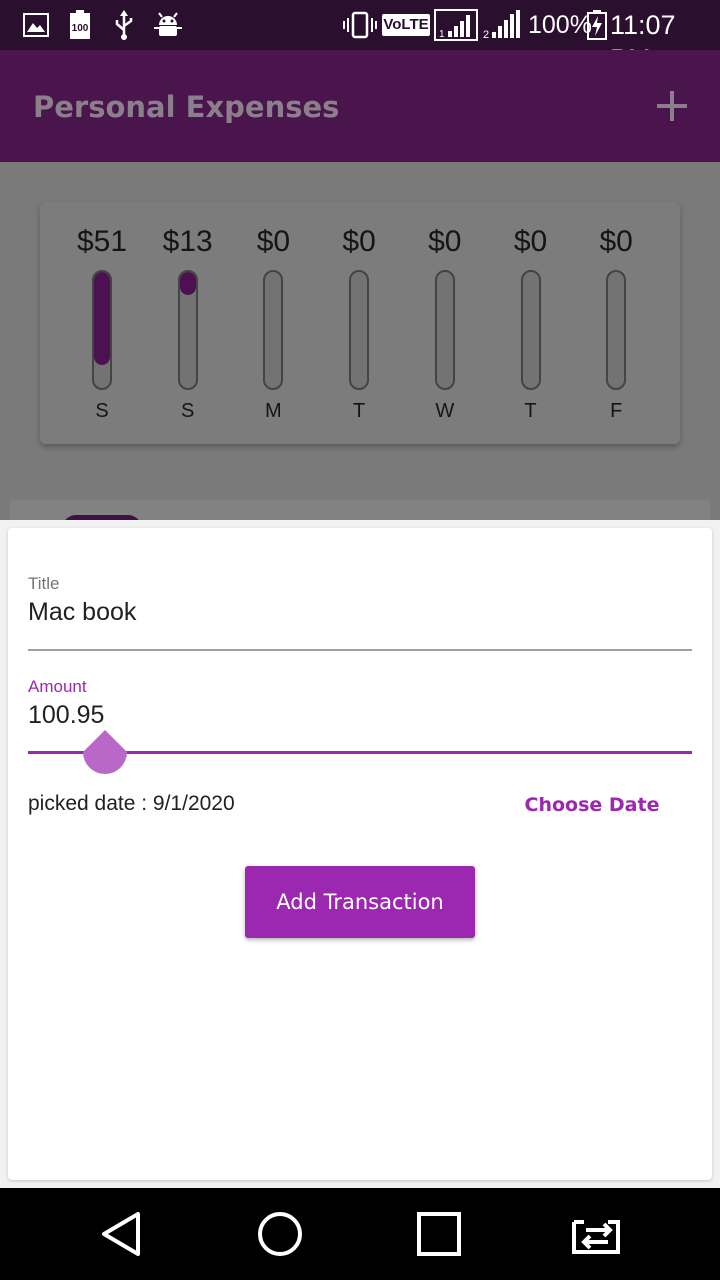 The height and width of the screenshot is (1280, 720). Describe the element at coordinates (360, 650) in the screenshot. I see `title-input-underline` at that location.